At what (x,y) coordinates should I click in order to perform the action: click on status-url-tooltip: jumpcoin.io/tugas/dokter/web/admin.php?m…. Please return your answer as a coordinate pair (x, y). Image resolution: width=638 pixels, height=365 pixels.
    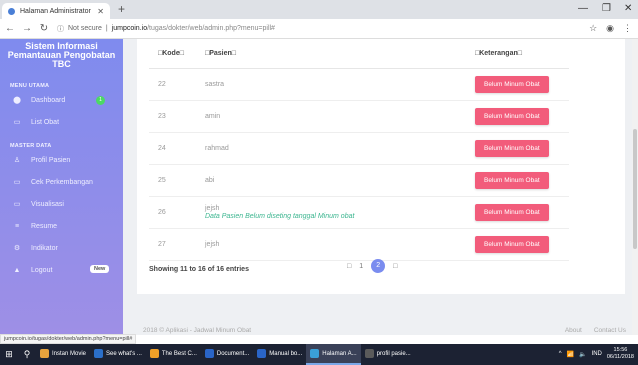
    Looking at the image, I should click on (68, 339).